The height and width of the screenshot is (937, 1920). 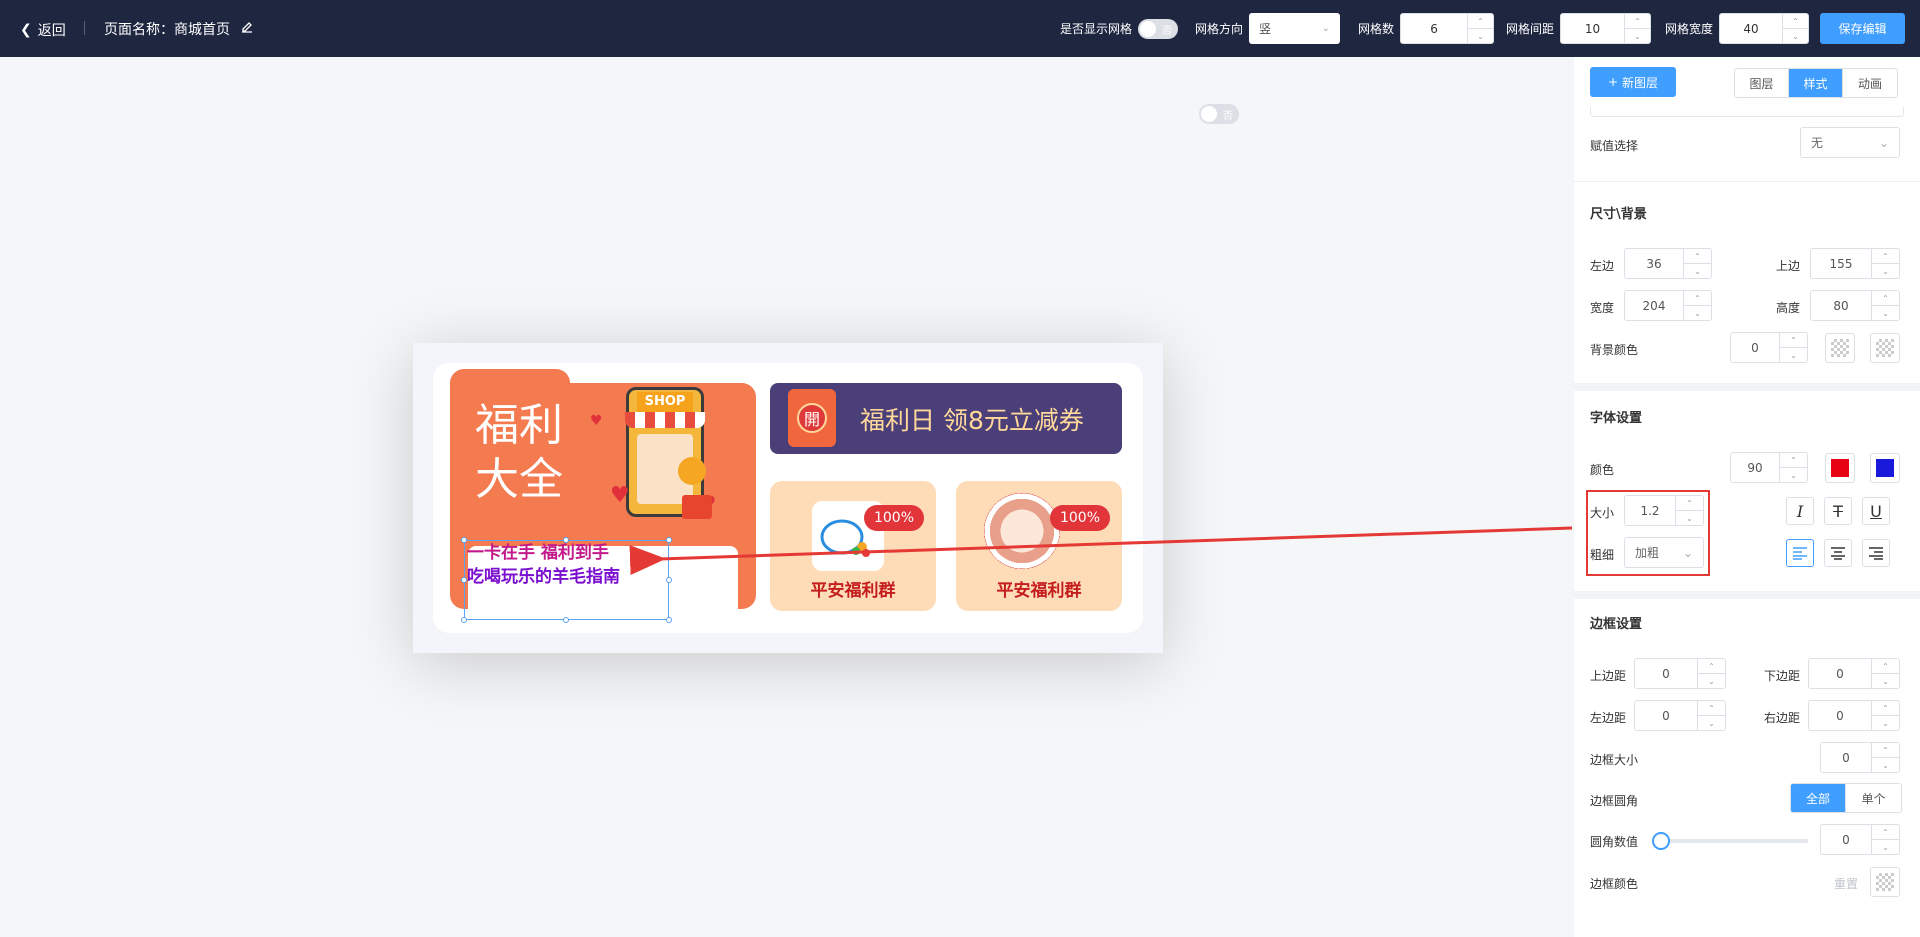 I want to click on top-stepper: 155 ⌃ ⌄, so click(x=1855, y=263).